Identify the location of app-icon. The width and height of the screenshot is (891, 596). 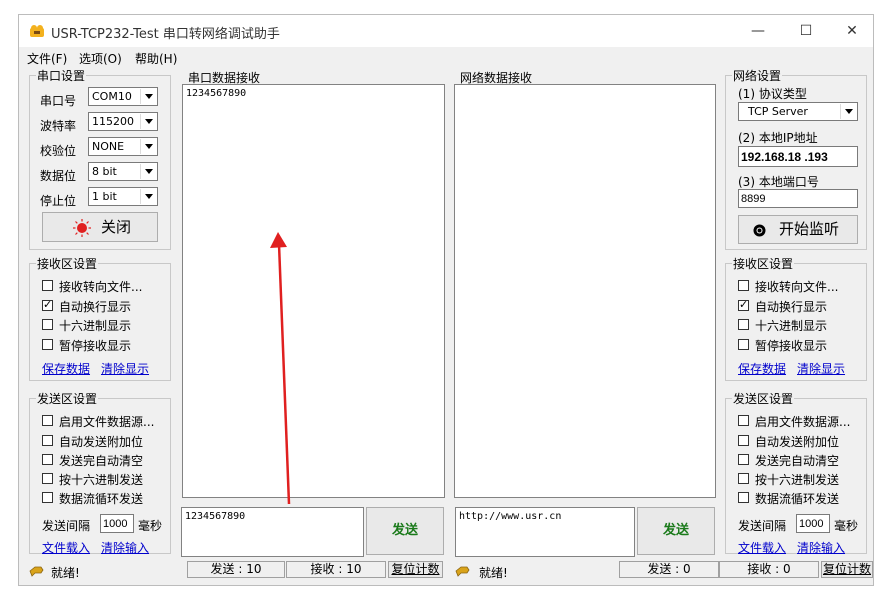
(37, 31).